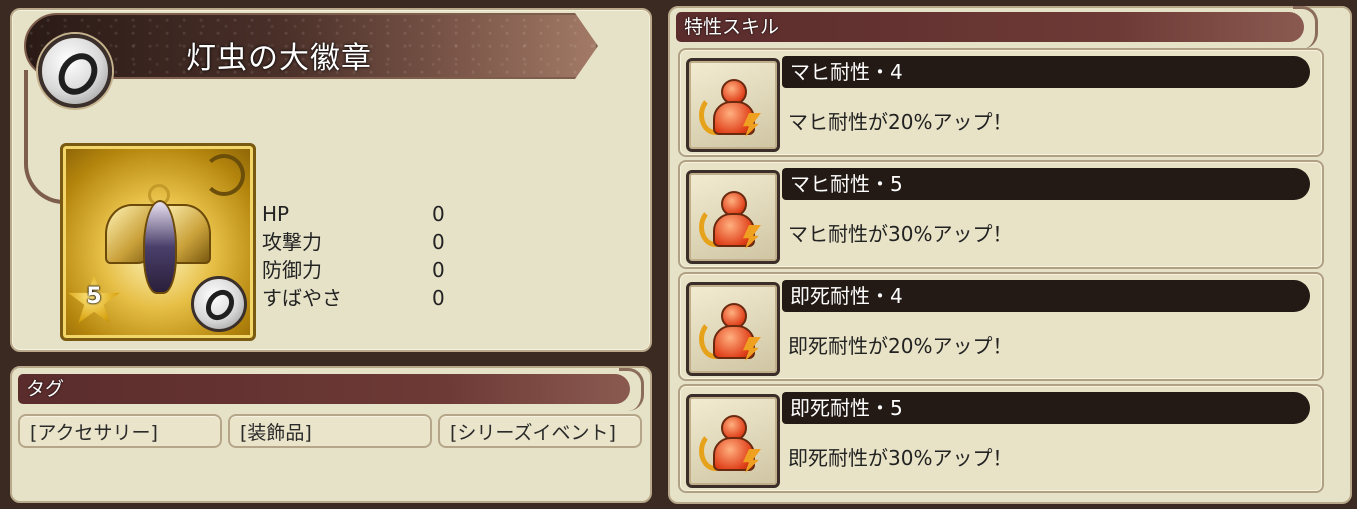 This screenshot has height=509, width=1357. What do you see at coordinates (279, 58) in the screenshot?
I see `item-name: 灯虫の大徽章` at bounding box center [279, 58].